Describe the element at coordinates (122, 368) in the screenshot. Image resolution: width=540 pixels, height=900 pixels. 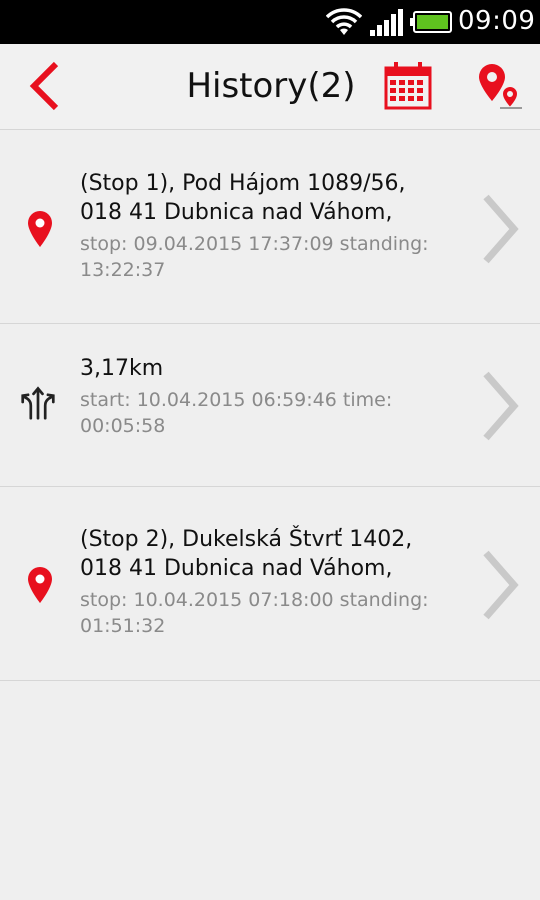
I see `trip-distance: 3,17km` at that location.